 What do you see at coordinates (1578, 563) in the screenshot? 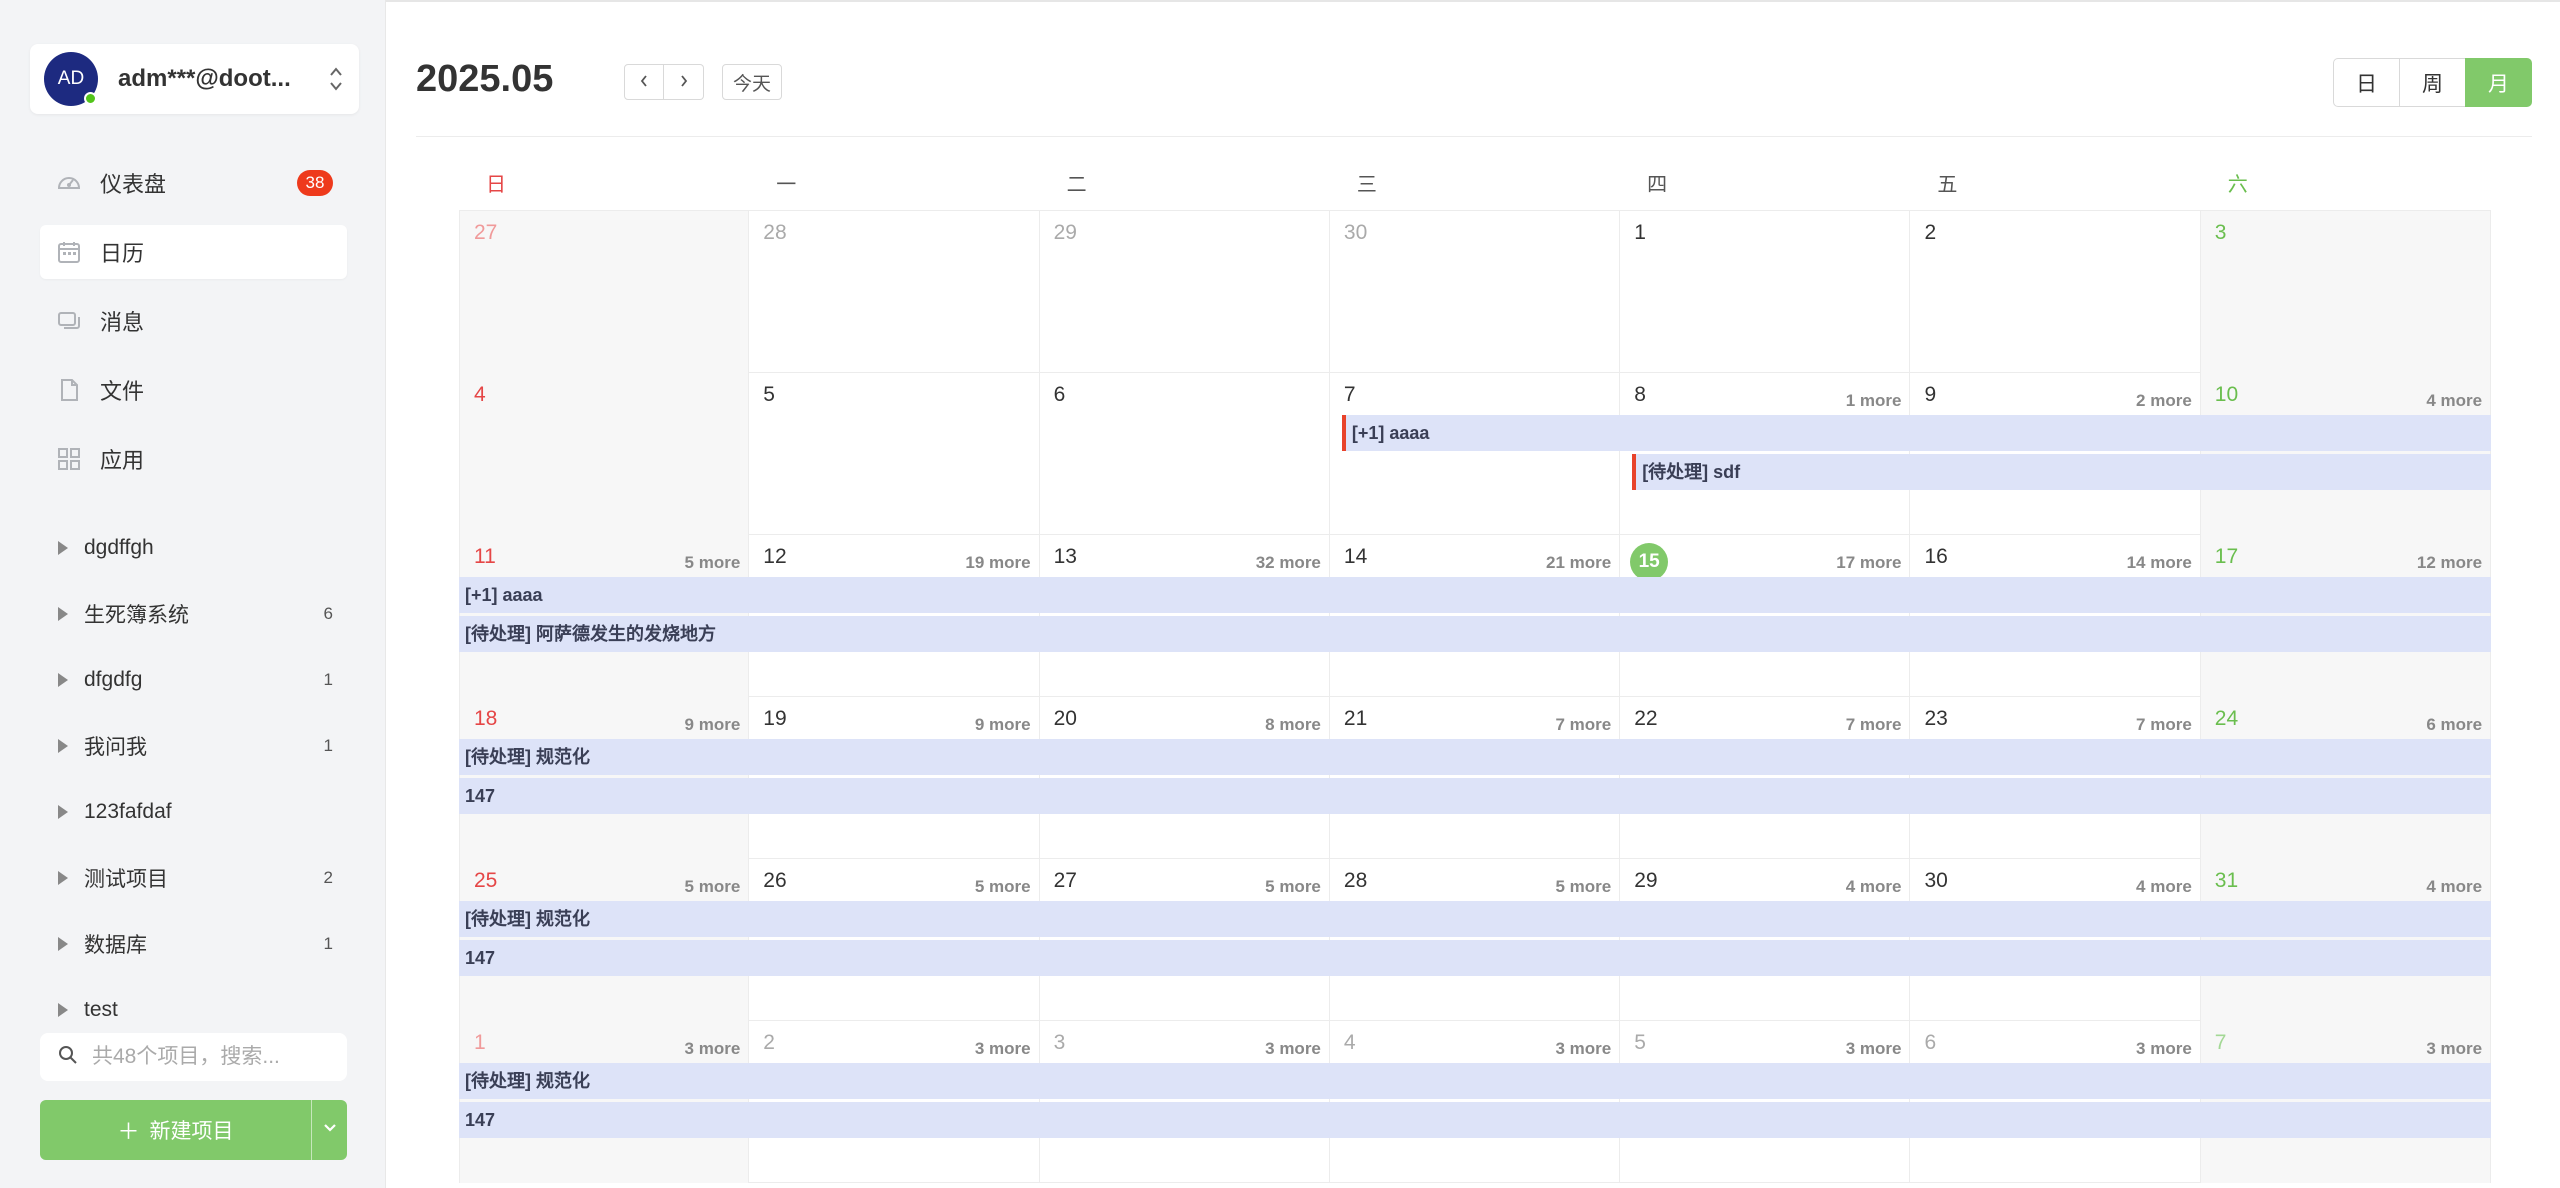
I see `more-events-link: 21 more` at bounding box center [1578, 563].